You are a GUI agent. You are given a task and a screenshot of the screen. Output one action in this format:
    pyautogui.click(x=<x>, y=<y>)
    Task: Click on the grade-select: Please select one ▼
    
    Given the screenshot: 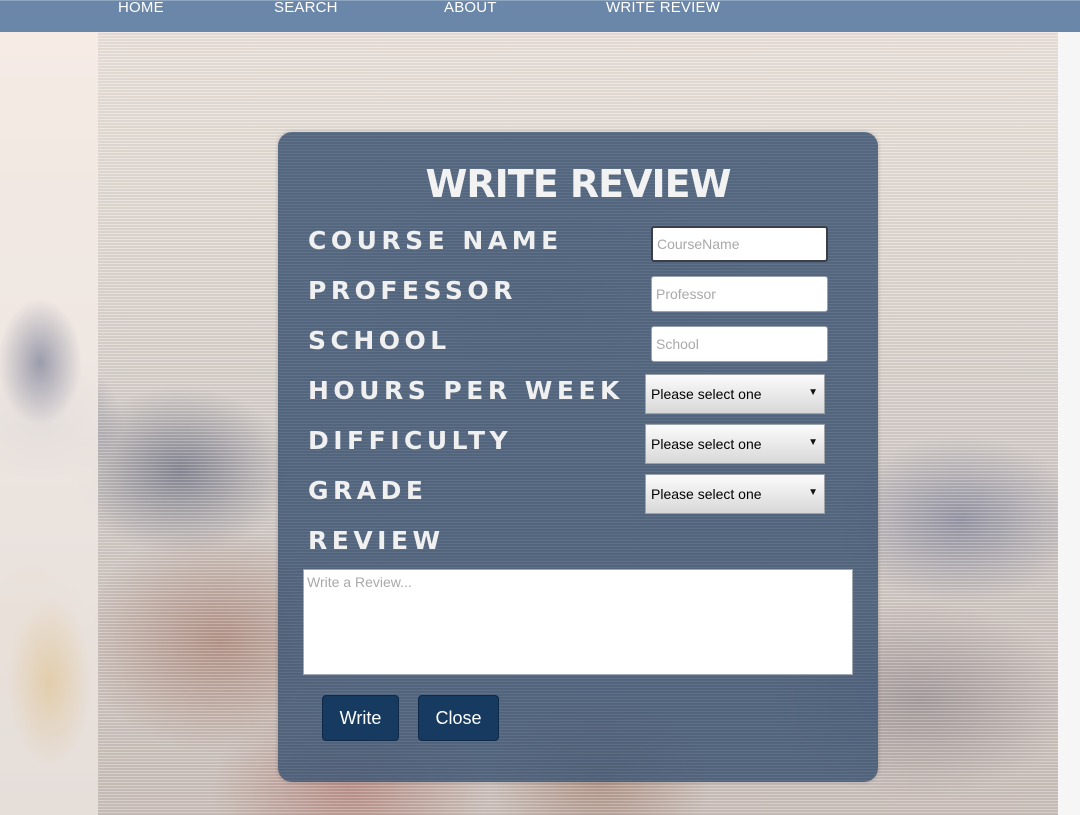 What is the action you would take?
    pyautogui.click(x=735, y=494)
    